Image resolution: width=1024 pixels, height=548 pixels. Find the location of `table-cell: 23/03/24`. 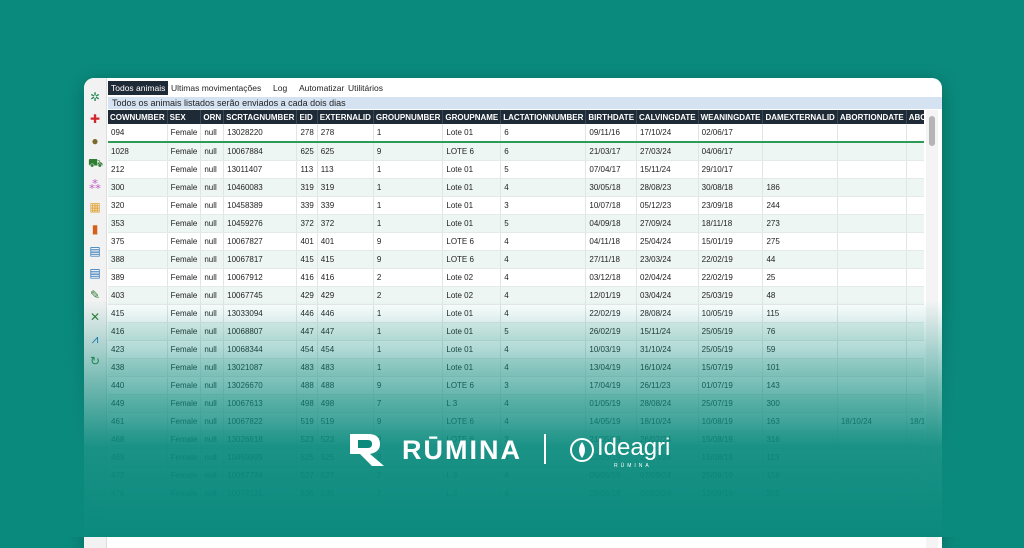

table-cell: 23/03/24 is located at coordinates (667, 259).